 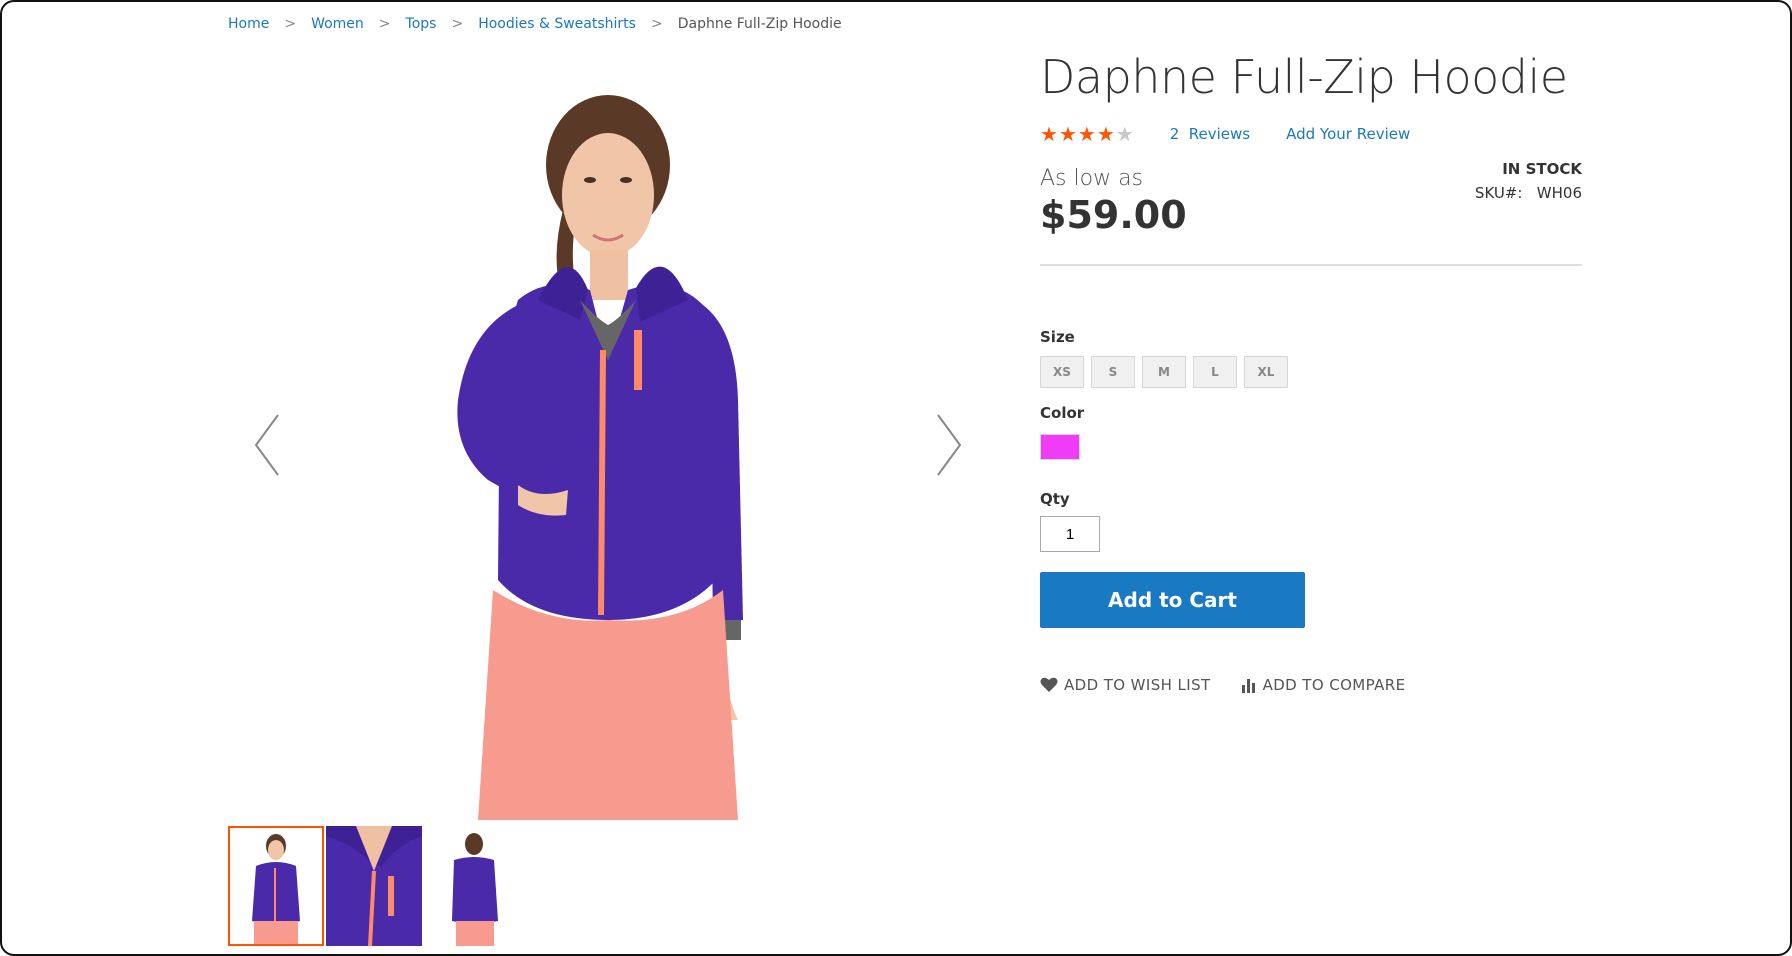 What do you see at coordinates (1055, 499) in the screenshot?
I see `qty-label: Qty` at bounding box center [1055, 499].